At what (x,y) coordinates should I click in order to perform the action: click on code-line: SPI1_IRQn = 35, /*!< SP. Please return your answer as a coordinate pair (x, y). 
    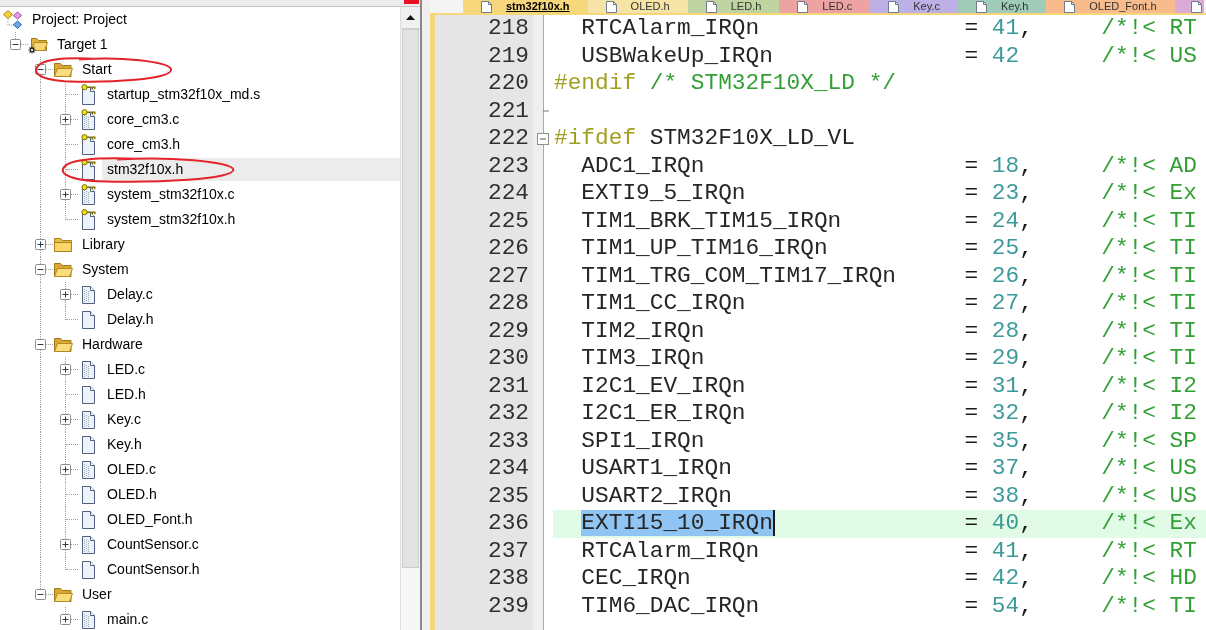
    Looking at the image, I should click on (889, 441).